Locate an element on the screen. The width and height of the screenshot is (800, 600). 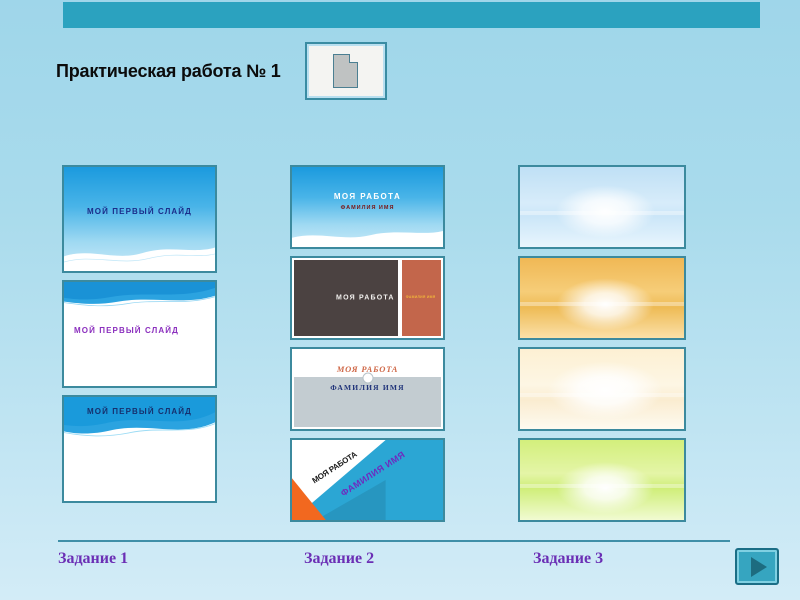
slide-blue-title: МОЯ РАБОТА ФАМИЛИЯ ИМЯ is located at coordinates (367, 207).